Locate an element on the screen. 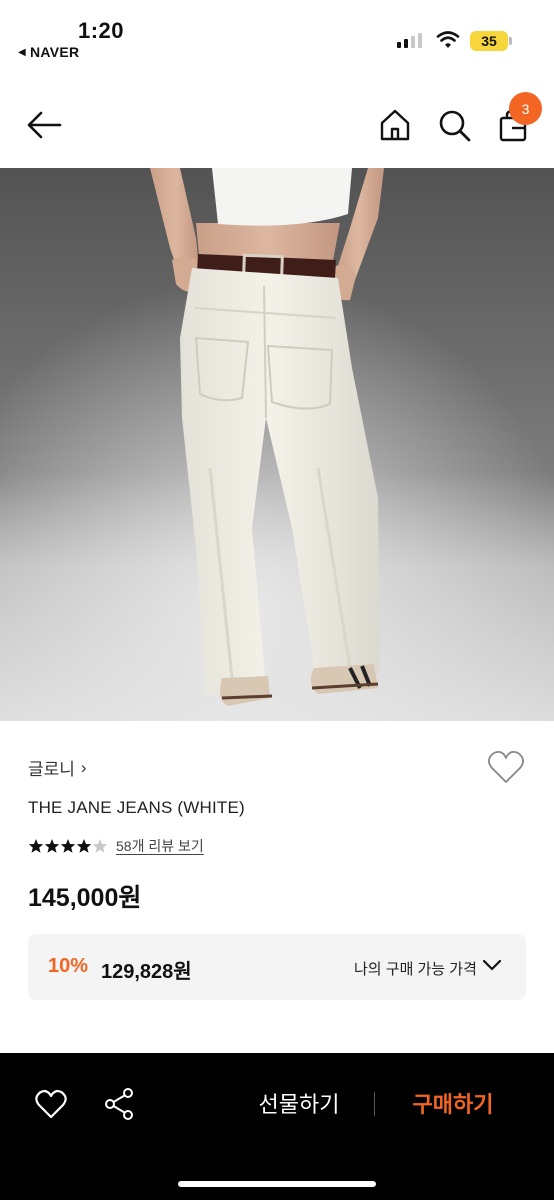  review-link: 58개 리뷰 보기 is located at coordinates (160, 846).